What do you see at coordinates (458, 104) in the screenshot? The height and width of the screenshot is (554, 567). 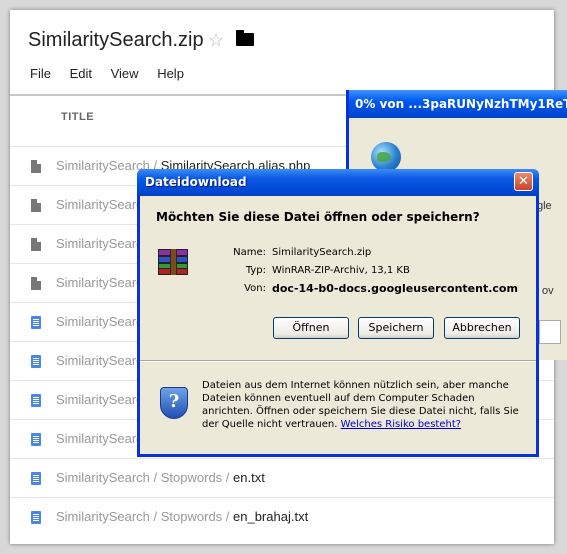 I see `progress-title: 0% von ...3paRUNyNzhTMy1ReT` at bounding box center [458, 104].